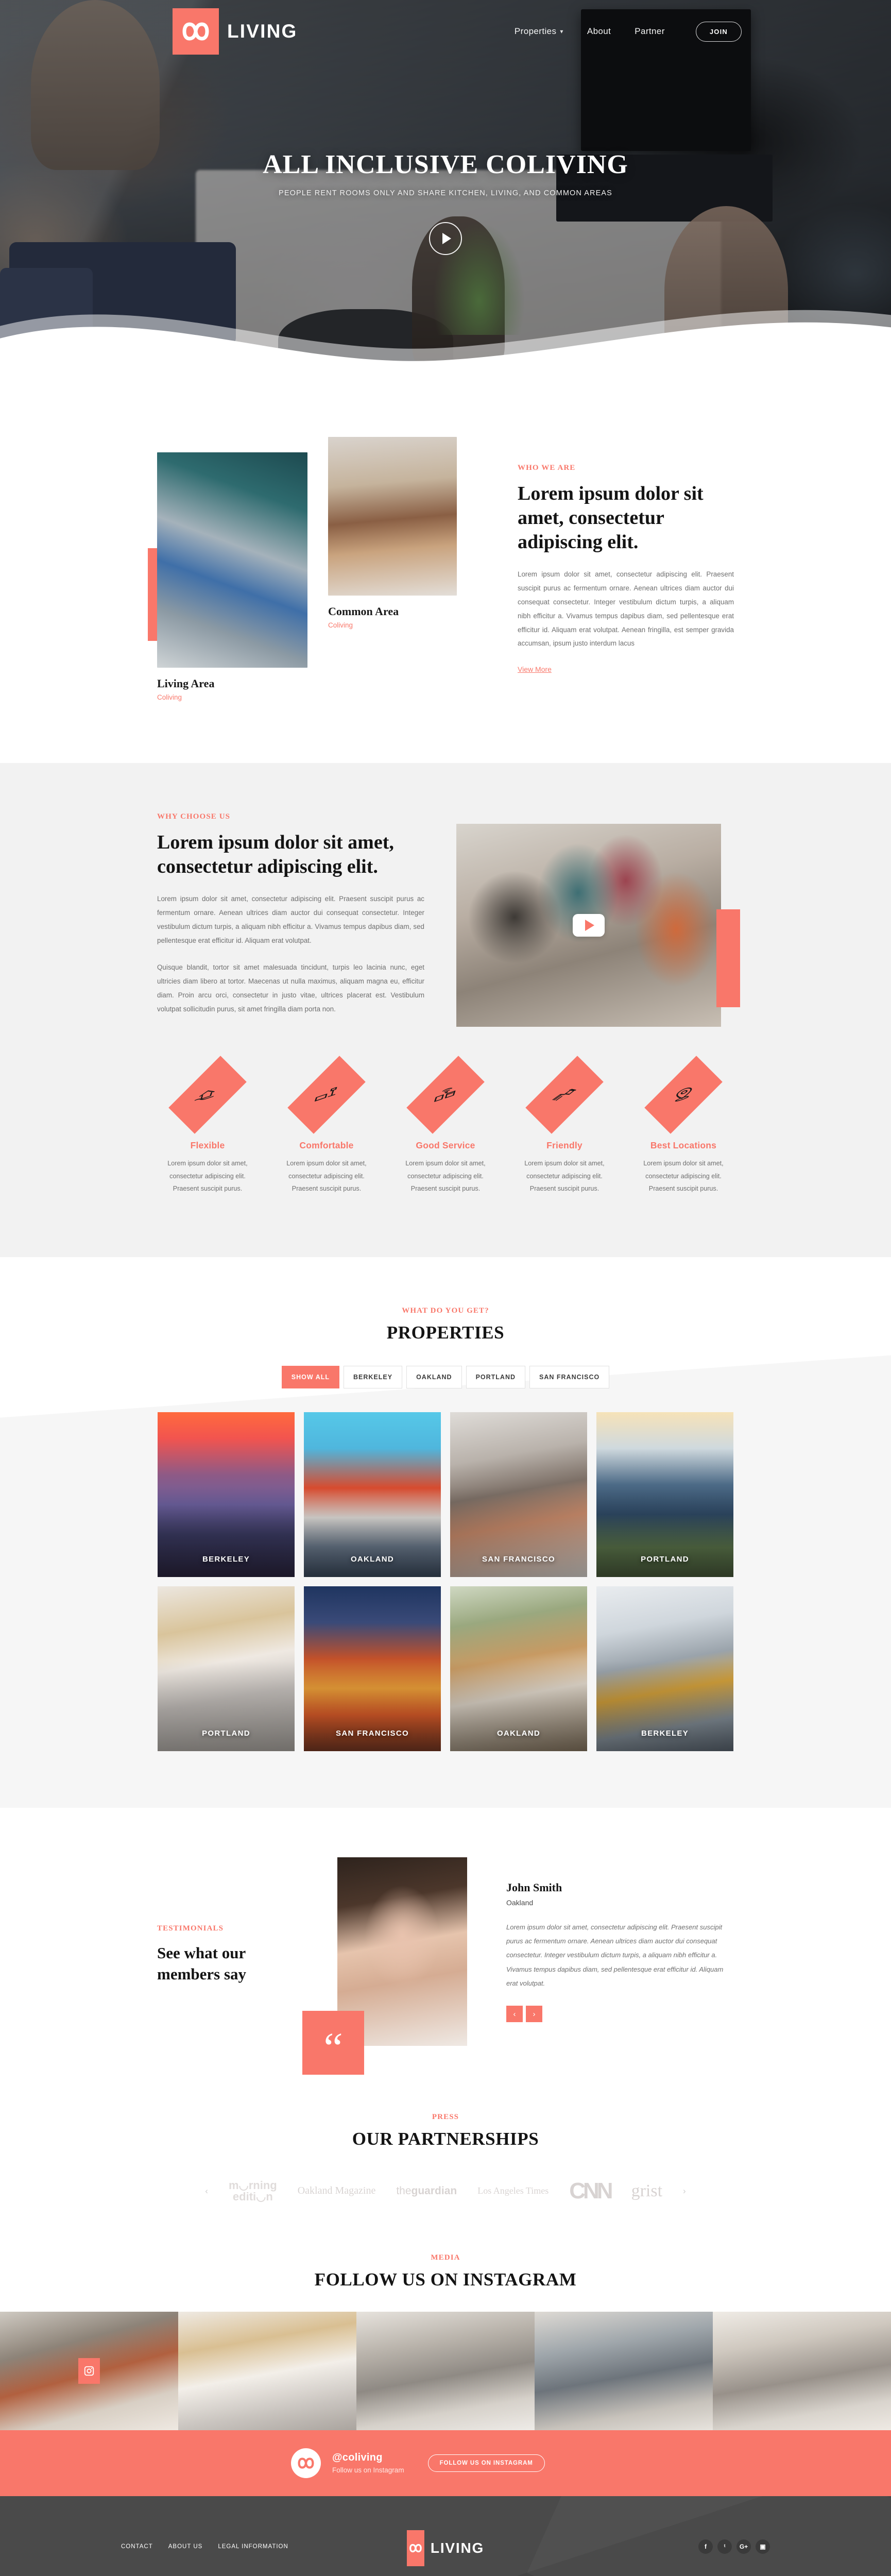 The image size is (891, 2576). What do you see at coordinates (728, 958) in the screenshot?
I see `accent-bar` at bounding box center [728, 958].